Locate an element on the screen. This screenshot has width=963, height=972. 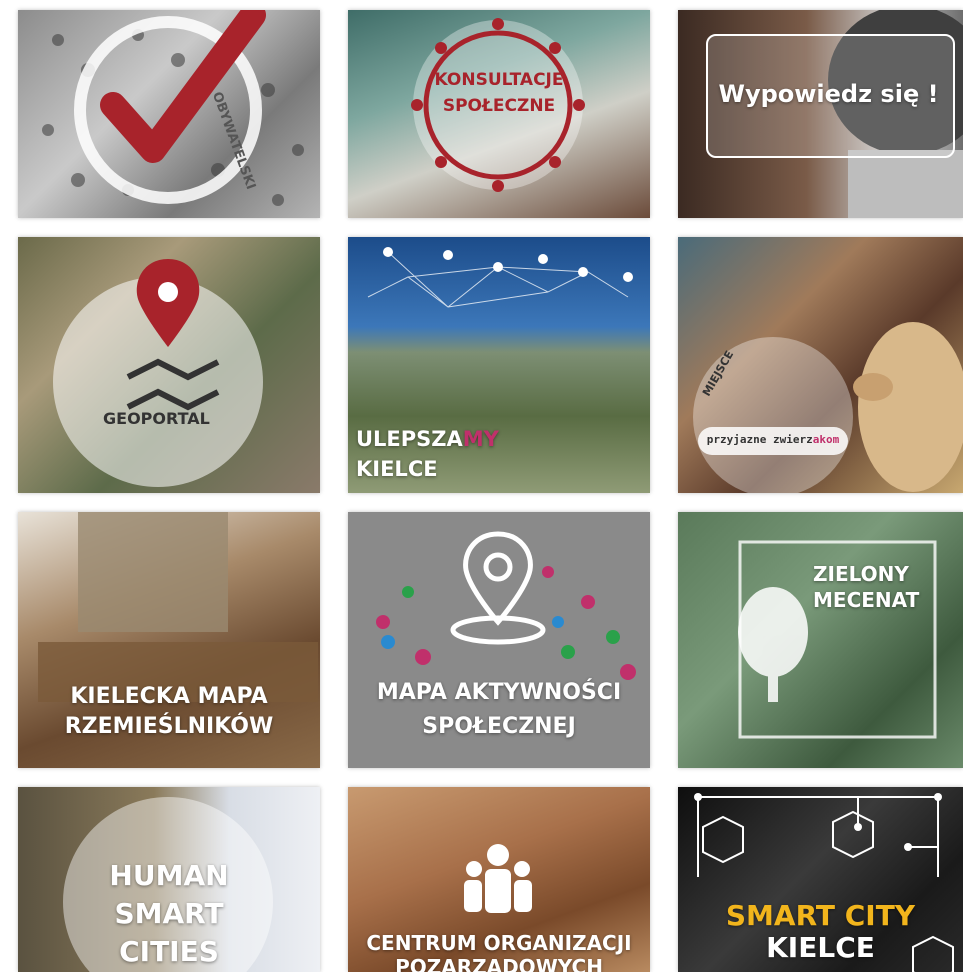
miejsce-badge-accent: akom is located at coordinates (826, 439).